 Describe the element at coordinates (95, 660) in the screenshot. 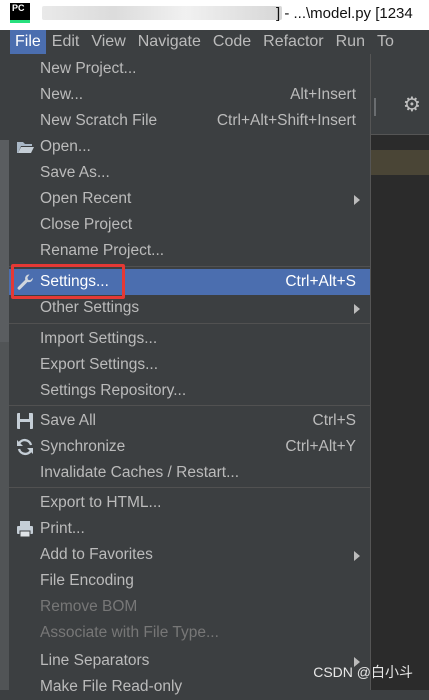

I see `menu-item-label: Line Separators` at that location.